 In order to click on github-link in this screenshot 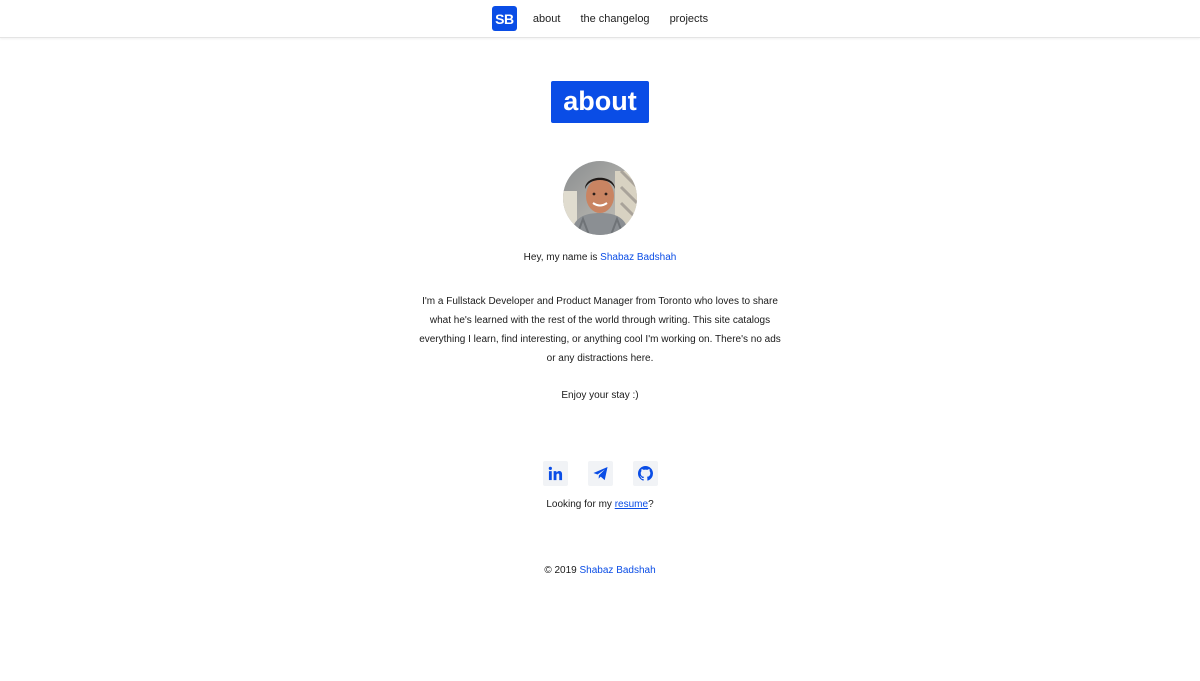, I will do `click(645, 473)`.